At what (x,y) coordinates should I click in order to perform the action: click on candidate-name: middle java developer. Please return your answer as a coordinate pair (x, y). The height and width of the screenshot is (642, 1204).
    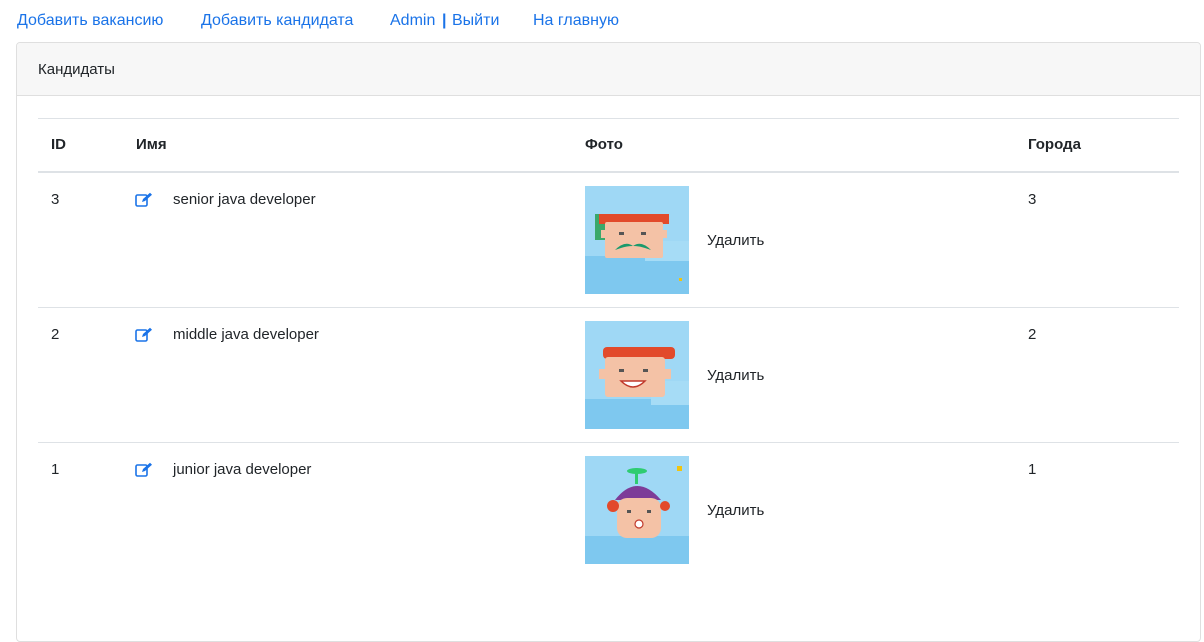
    Looking at the image, I should click on (246, 334).